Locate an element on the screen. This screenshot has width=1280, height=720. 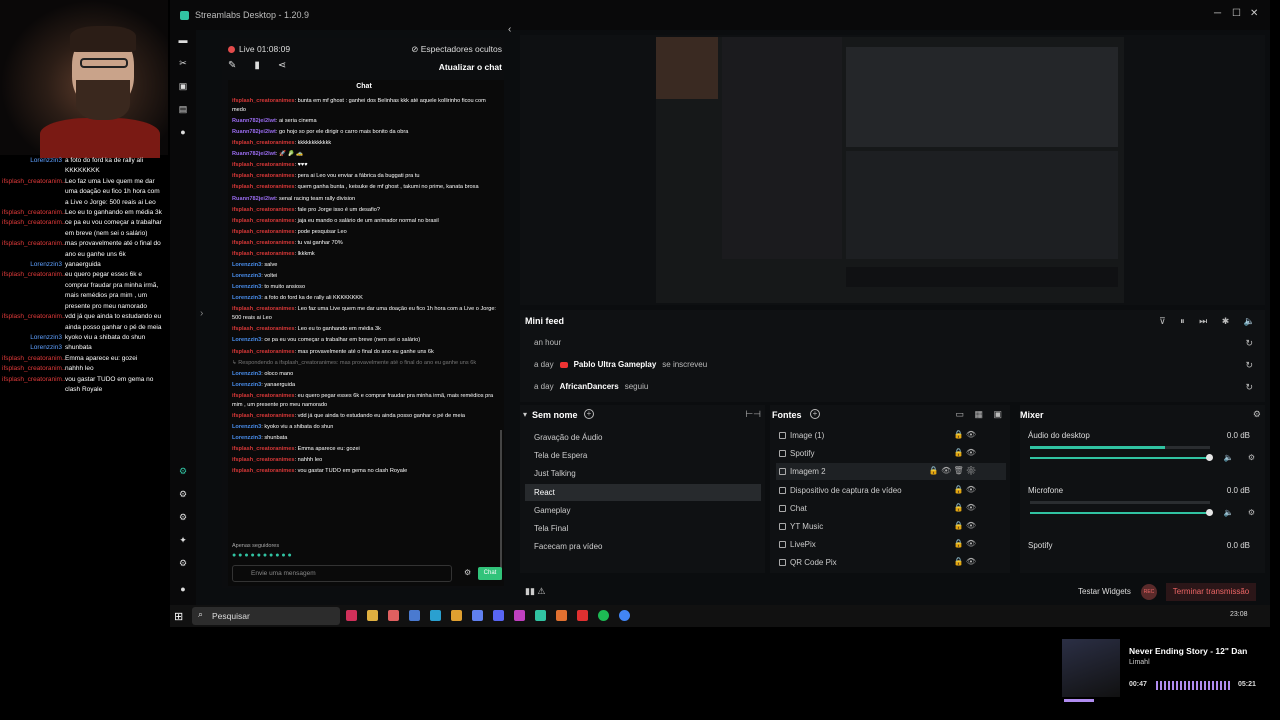
test-widgets-button: Testar Widgets is located at coordinates (1104, 591).